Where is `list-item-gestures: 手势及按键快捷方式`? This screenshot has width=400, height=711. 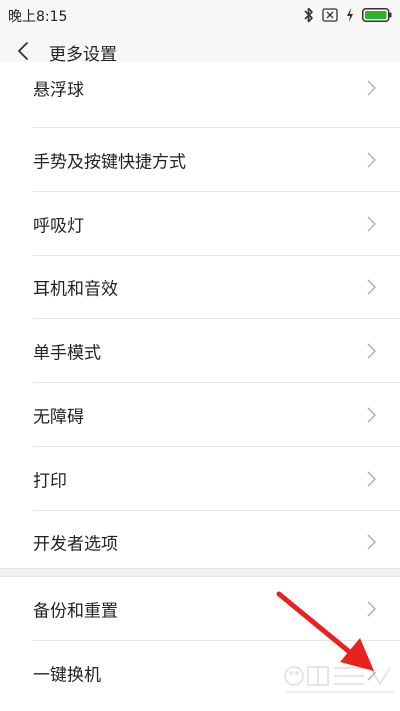 list-item-gestures: 手势及按键快捷方式 is located at coordinates (200, 160).